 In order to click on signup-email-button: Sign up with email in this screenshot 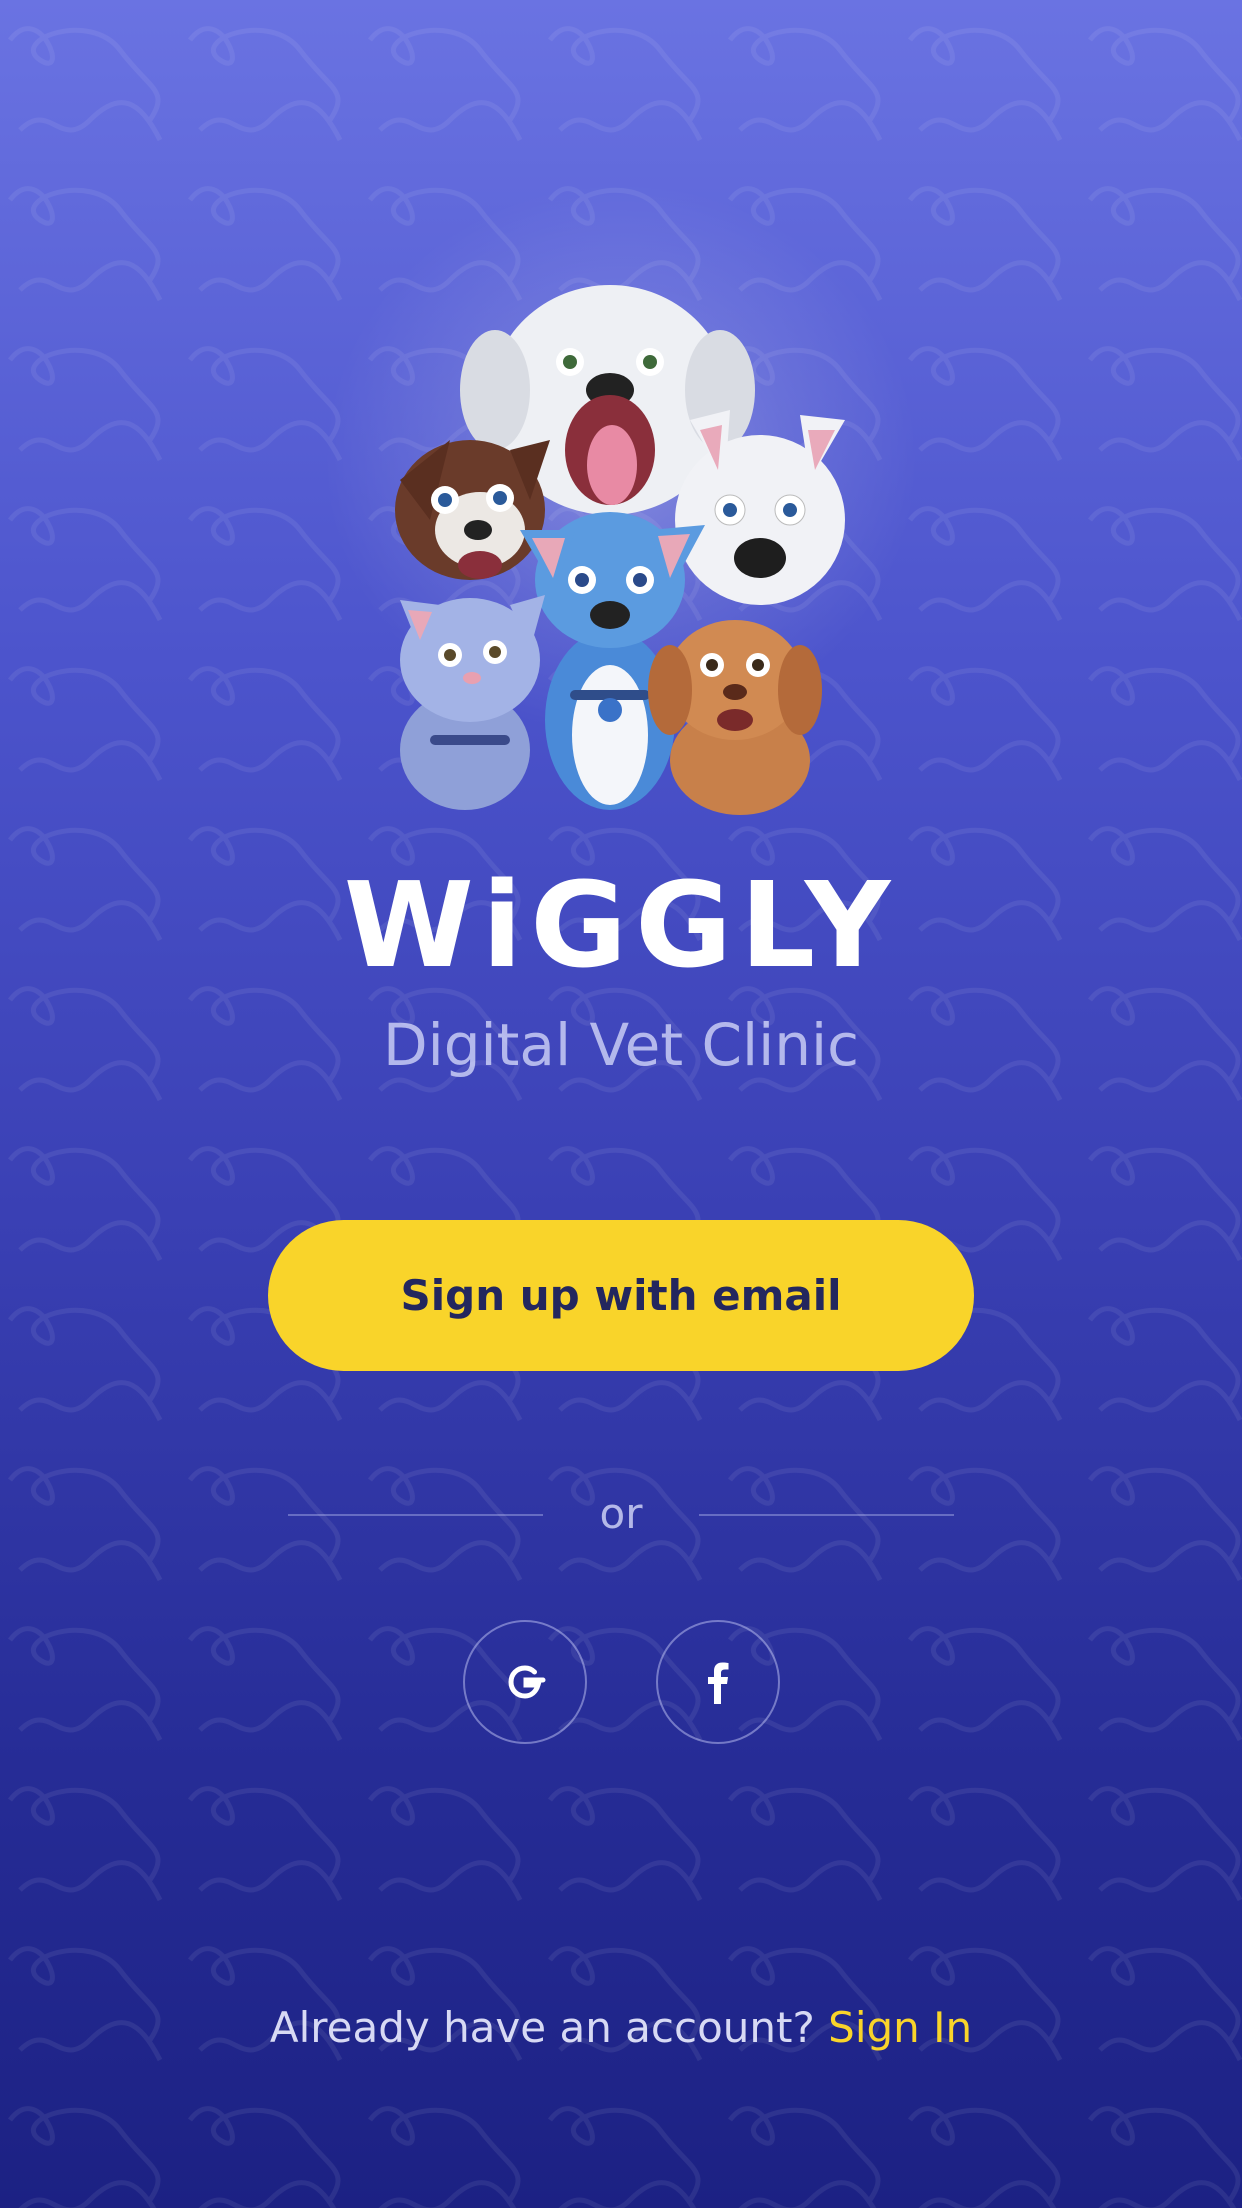, I will do `click(621, 1295)`.